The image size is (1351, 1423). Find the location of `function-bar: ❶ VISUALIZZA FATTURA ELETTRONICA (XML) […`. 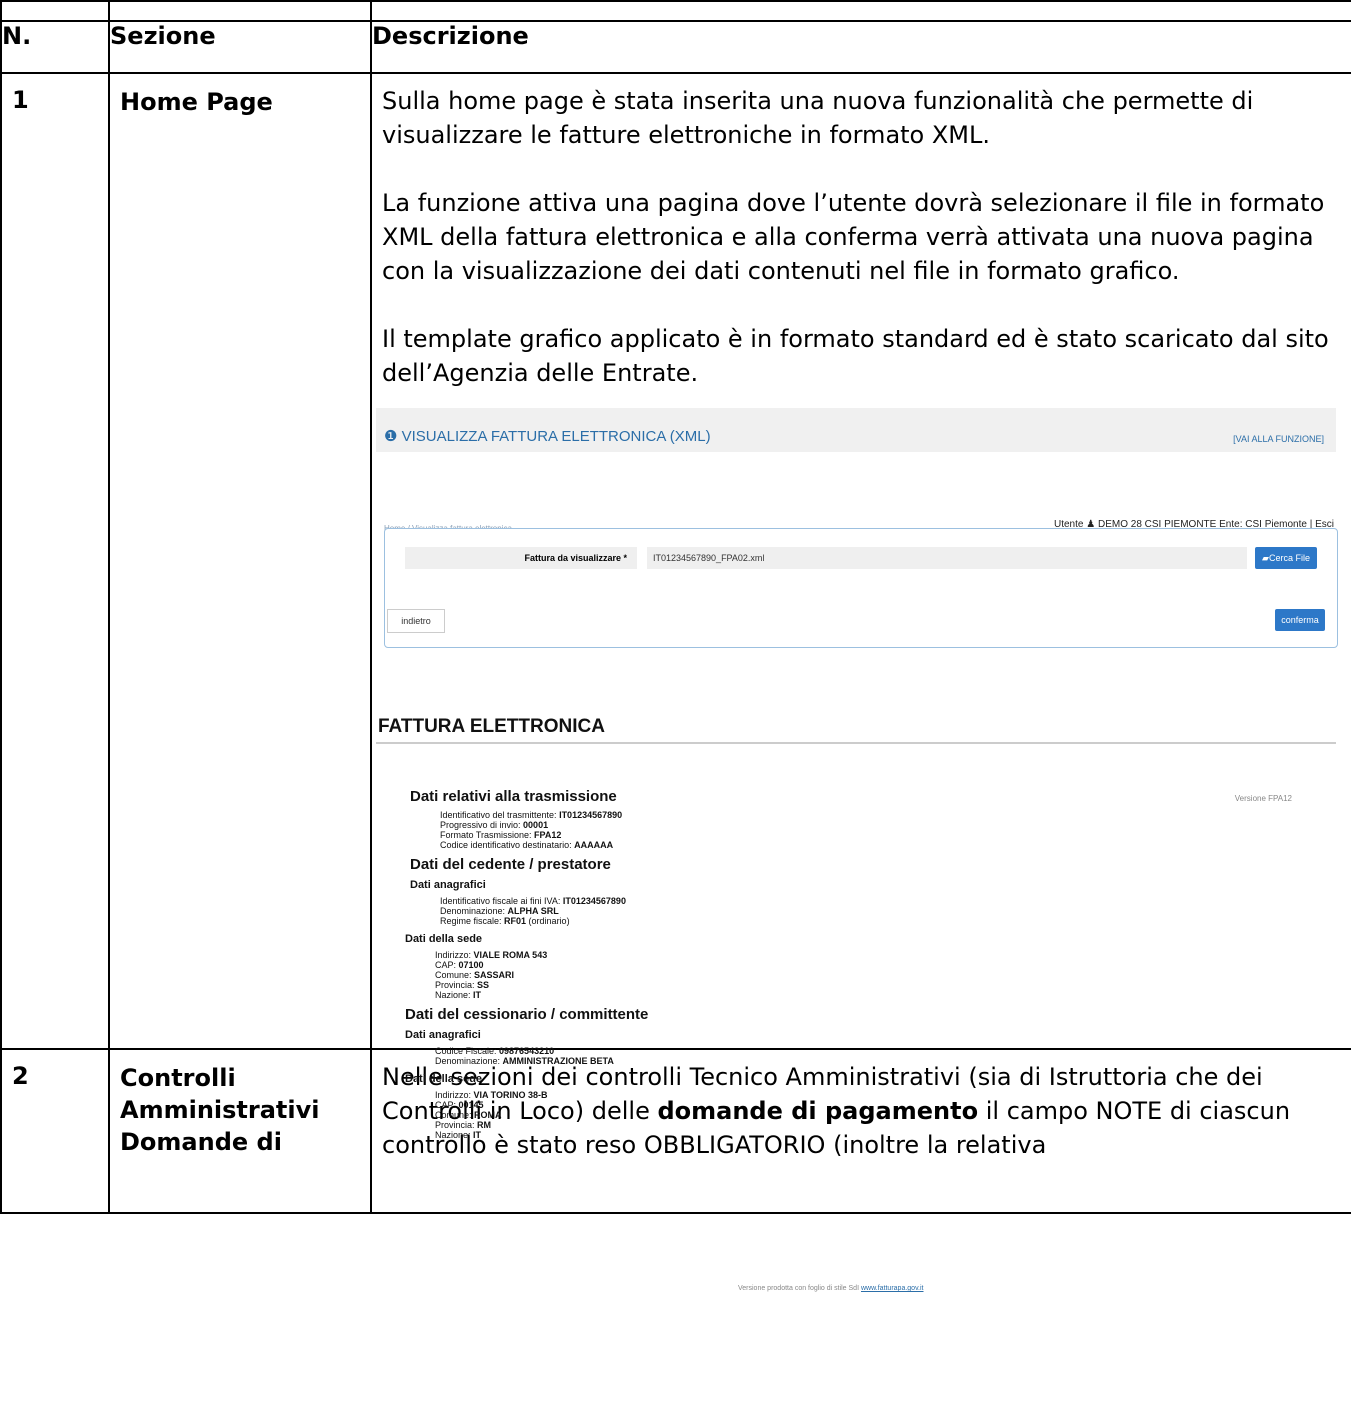

function-bar: ❶ VISUALIZZA FATTURA ELETTRONICA (XML) [… is located at coordinates (856, 430).